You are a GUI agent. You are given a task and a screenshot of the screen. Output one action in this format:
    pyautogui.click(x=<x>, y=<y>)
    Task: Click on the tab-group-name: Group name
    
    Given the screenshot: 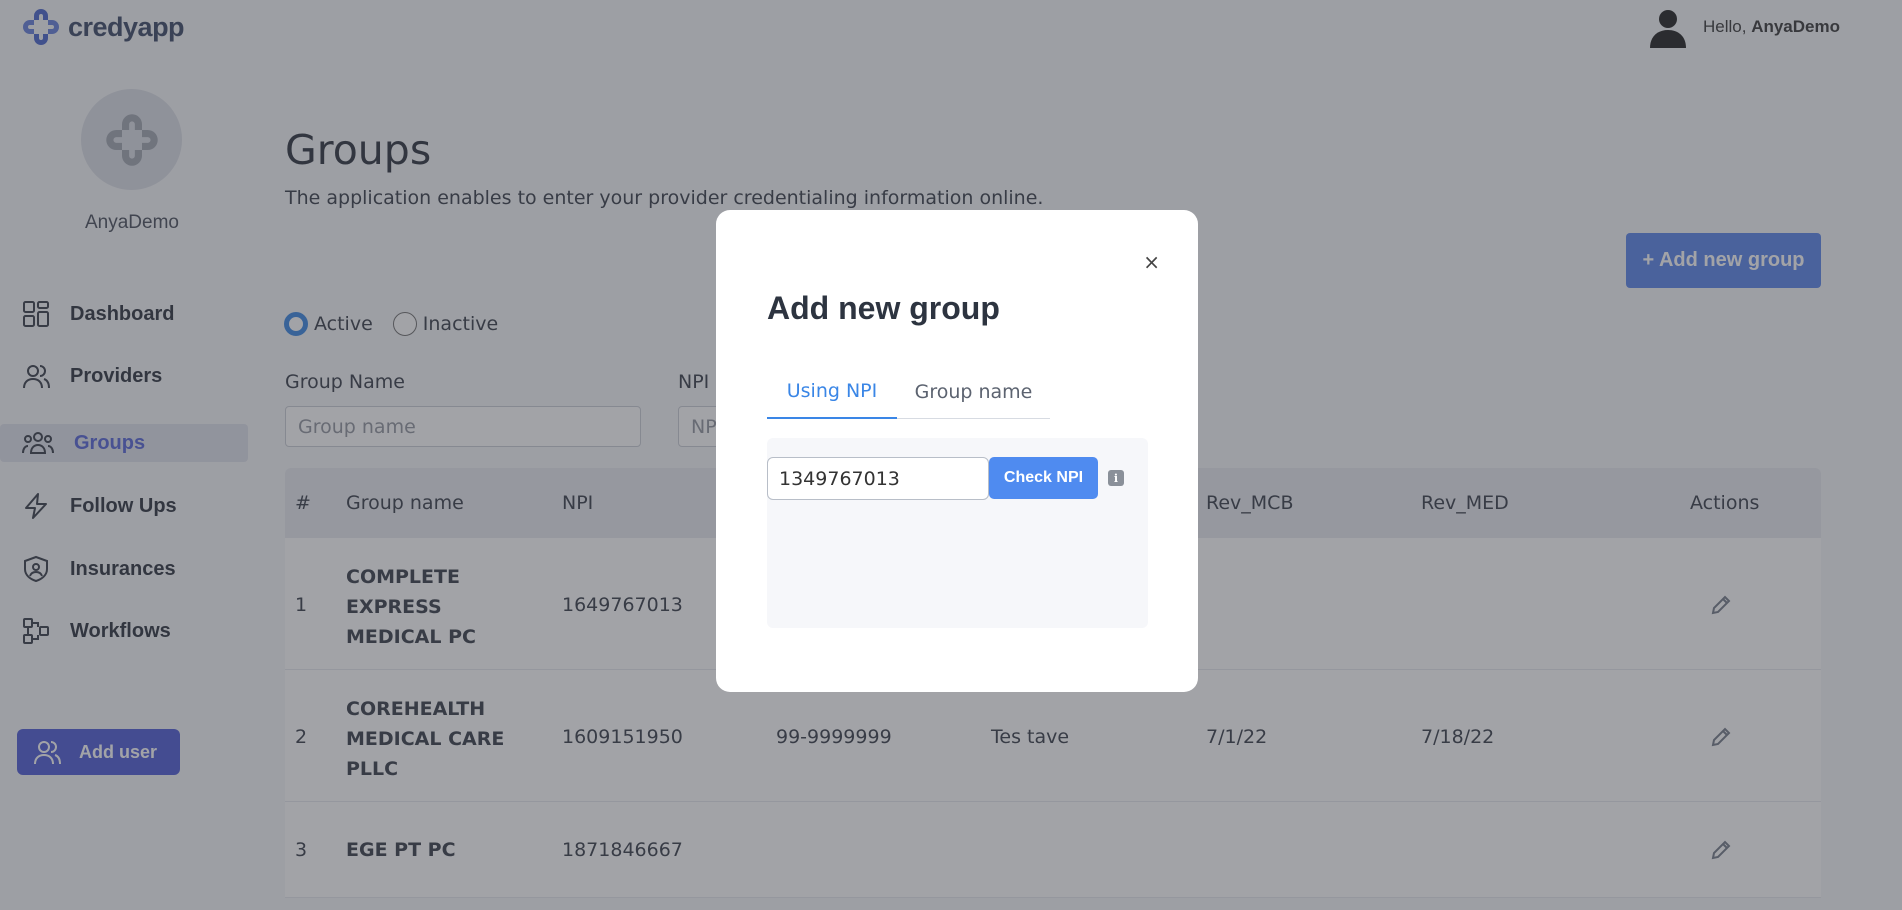 What is the action you would take?
    pyautogui.click(x=973, y=392)
    